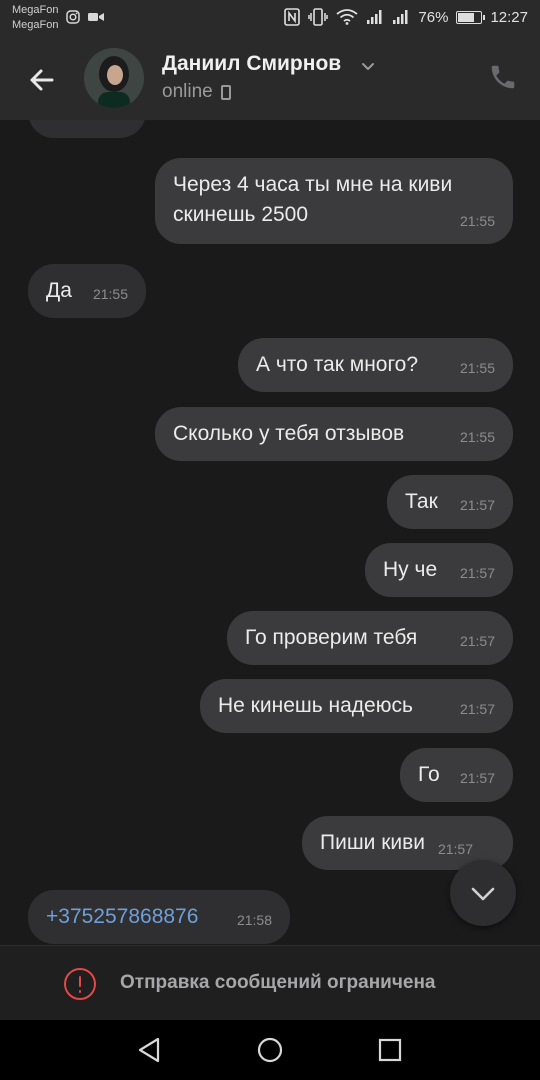 This screenshot has height=1080, width=540. I want to click on restriction-notice: Отправка сообщений ограничена, so click(278, 982).